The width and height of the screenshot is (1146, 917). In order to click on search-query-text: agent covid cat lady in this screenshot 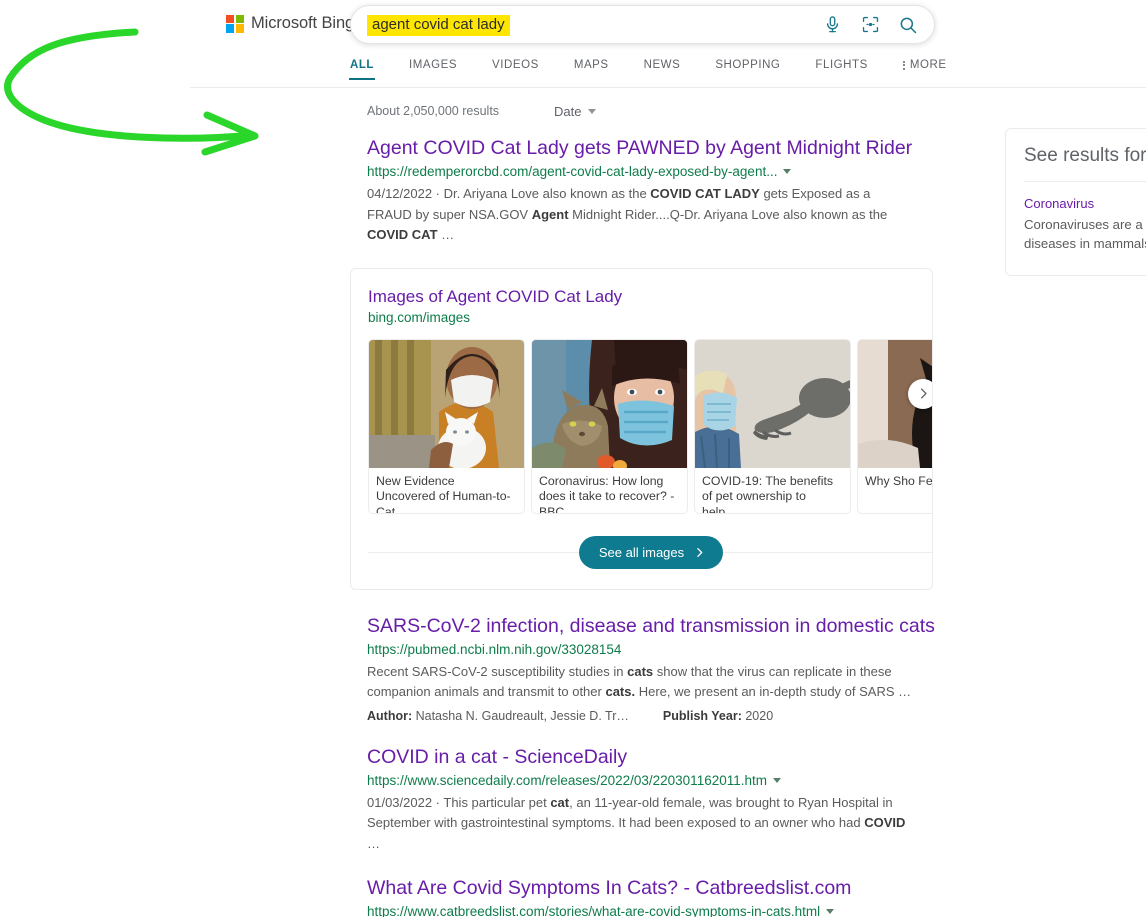, I will do `click(438, 25)`.